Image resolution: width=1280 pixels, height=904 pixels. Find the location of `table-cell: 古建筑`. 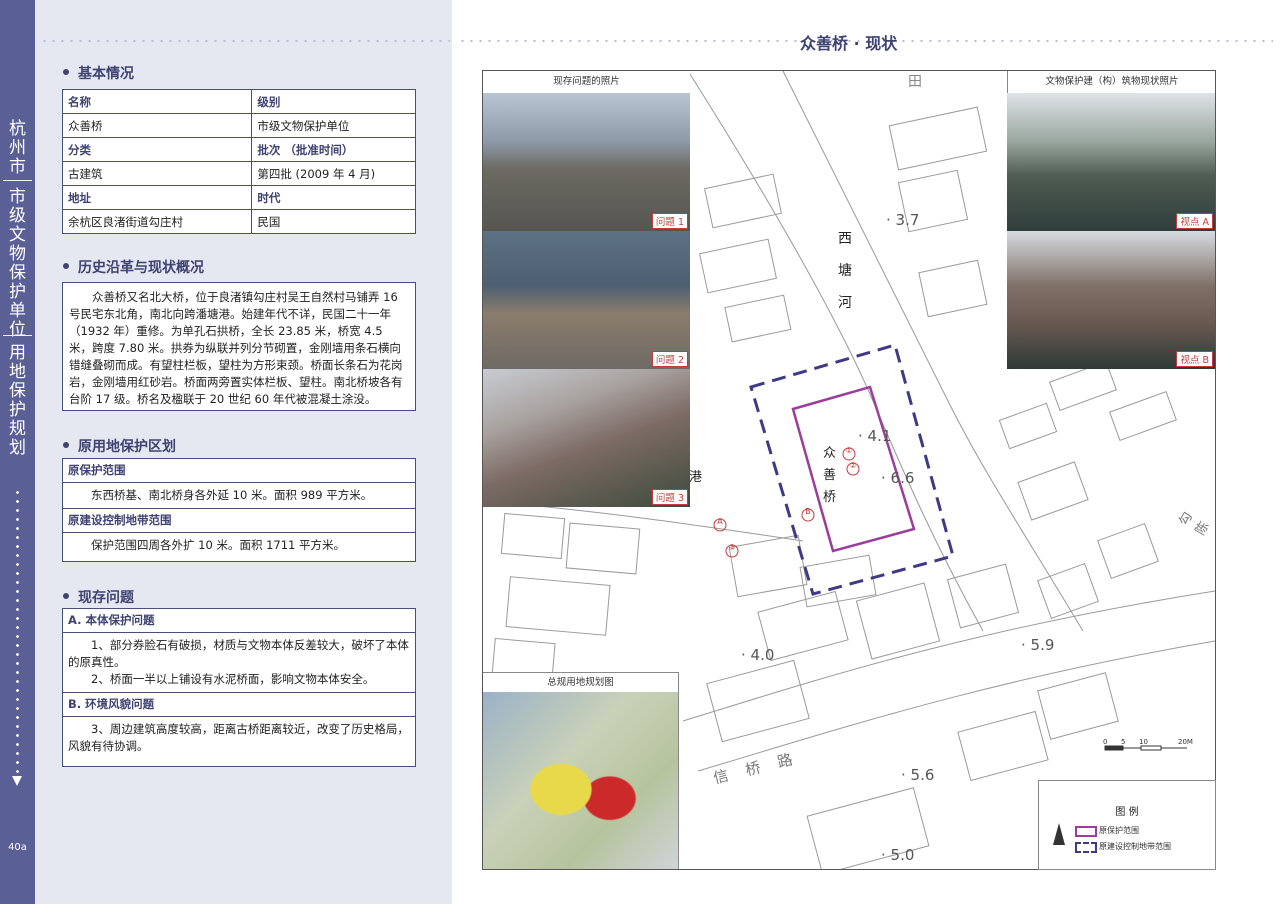

table-cell: 古建筑 is located at coordinates (157, 173).